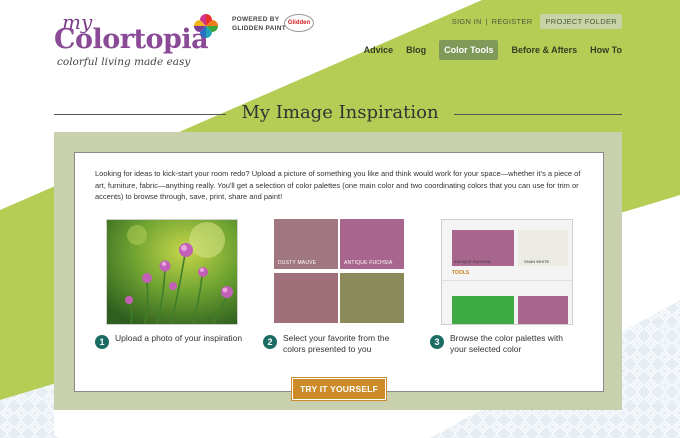 Image resolution: width=680 pixels, height=438 pixels. I want to click on step-1-text: Upload a photo of your inspiration, so click(179, 338).